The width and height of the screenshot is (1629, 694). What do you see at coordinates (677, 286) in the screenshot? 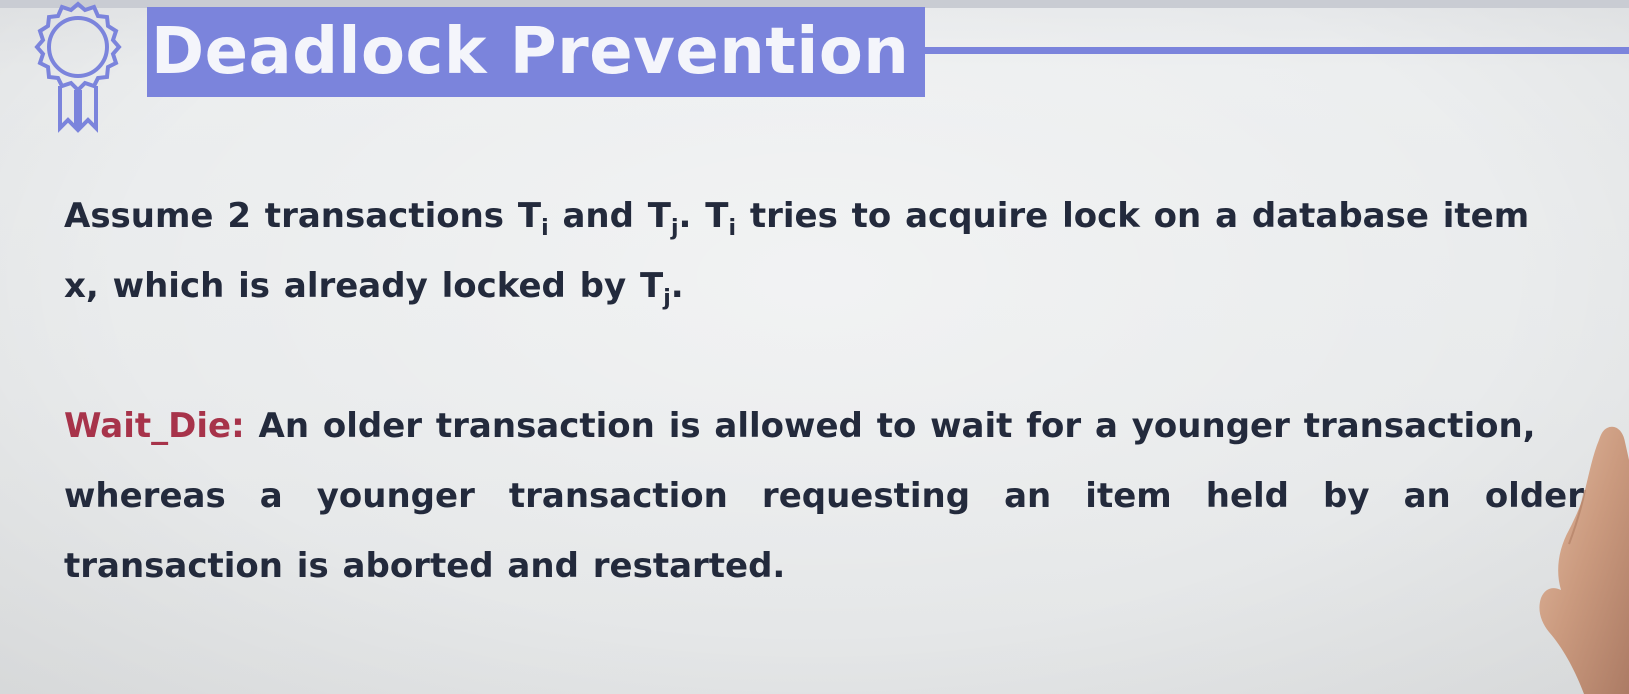
I see `assumption-text-6: .` at bounding box center [677, 286].